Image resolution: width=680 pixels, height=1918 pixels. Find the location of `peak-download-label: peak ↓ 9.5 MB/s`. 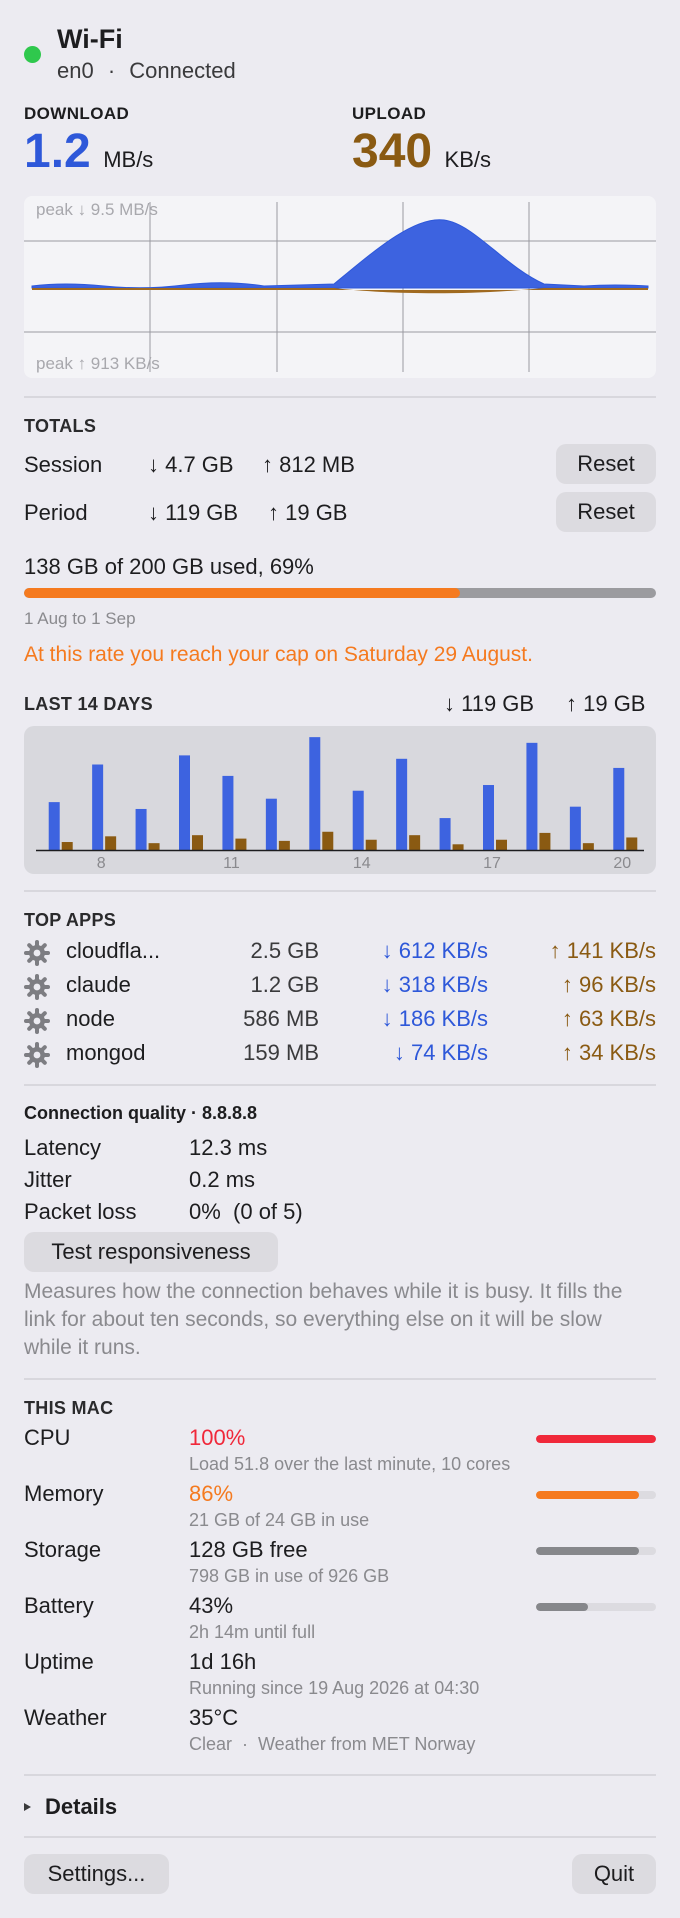

peak-download-label: peak ↓ 9.5 MB/s is located at coordinates (97, 209).